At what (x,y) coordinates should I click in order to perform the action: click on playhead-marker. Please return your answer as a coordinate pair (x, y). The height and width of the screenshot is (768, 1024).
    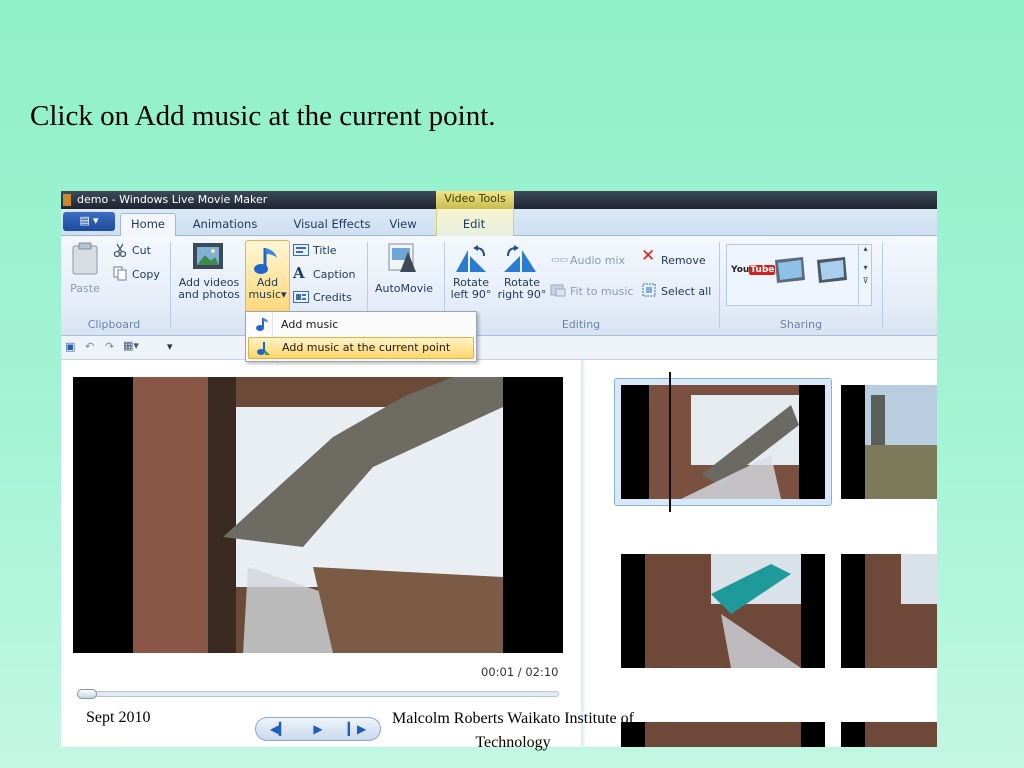
    Looking at the image, I should click on (670, 442).